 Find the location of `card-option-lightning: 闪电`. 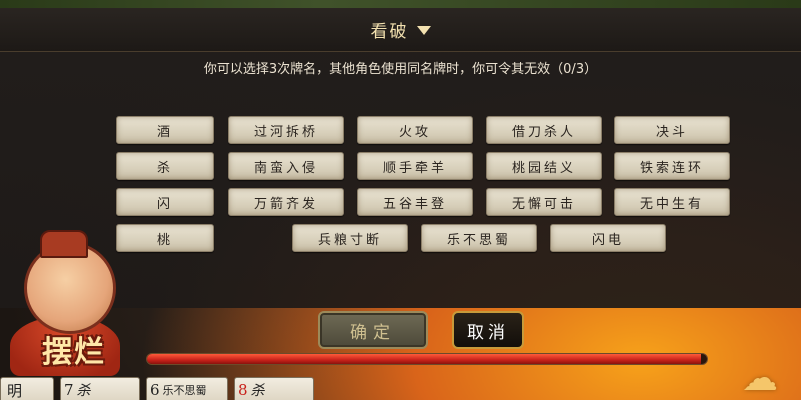

card-option-lightning: 闪电 is located at coordinates (608, 238).